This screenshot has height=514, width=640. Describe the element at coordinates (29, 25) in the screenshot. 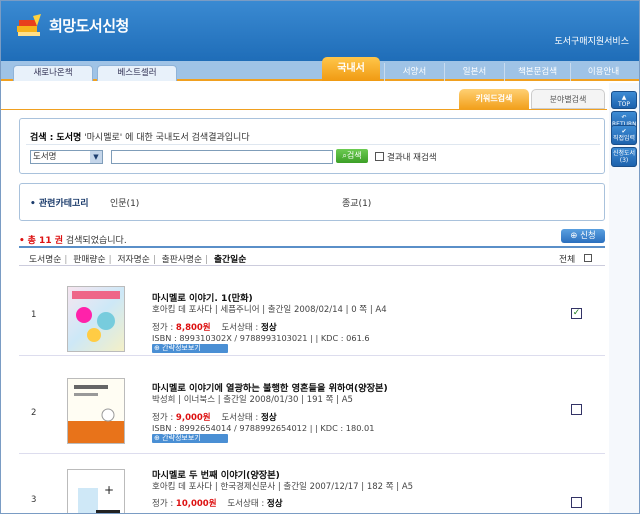

I see `books-logo-icon` at that location.